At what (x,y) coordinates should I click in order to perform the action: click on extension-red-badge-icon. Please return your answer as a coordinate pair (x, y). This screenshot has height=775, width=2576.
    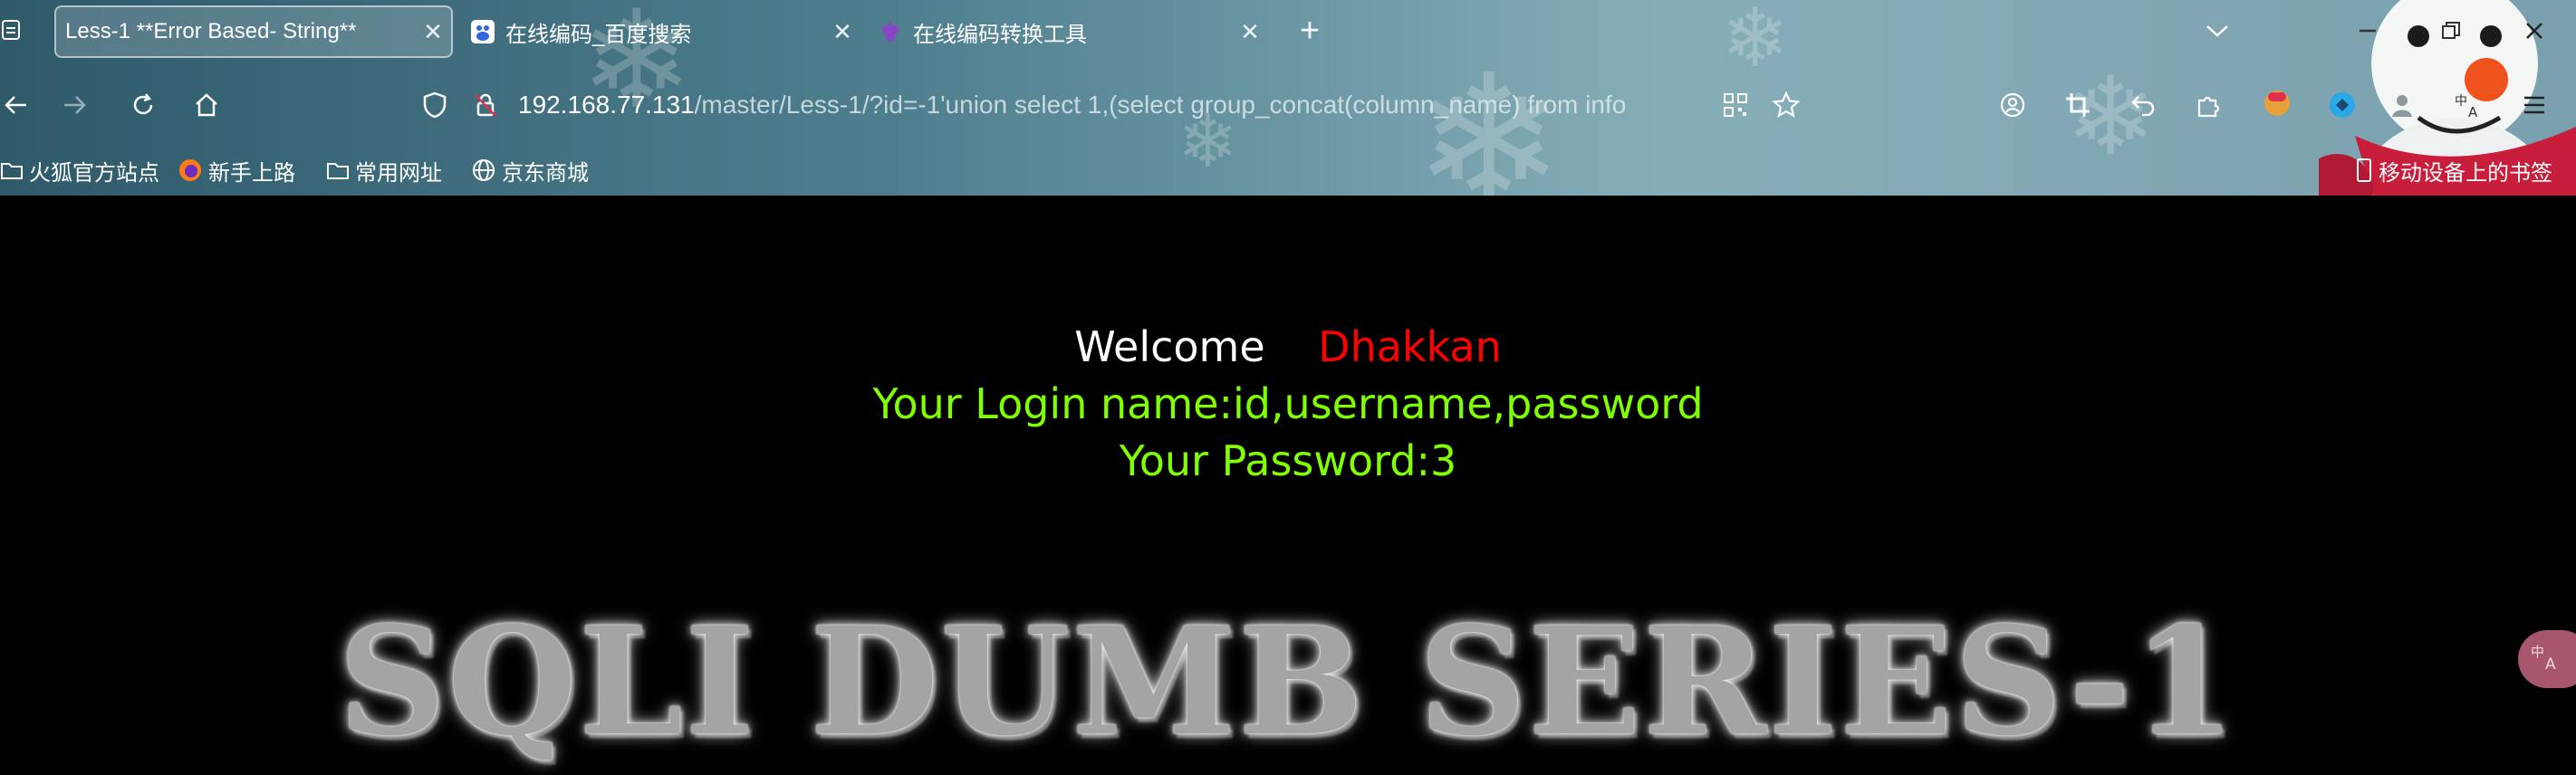
    Looking at the image, I should click on (2277, 103).